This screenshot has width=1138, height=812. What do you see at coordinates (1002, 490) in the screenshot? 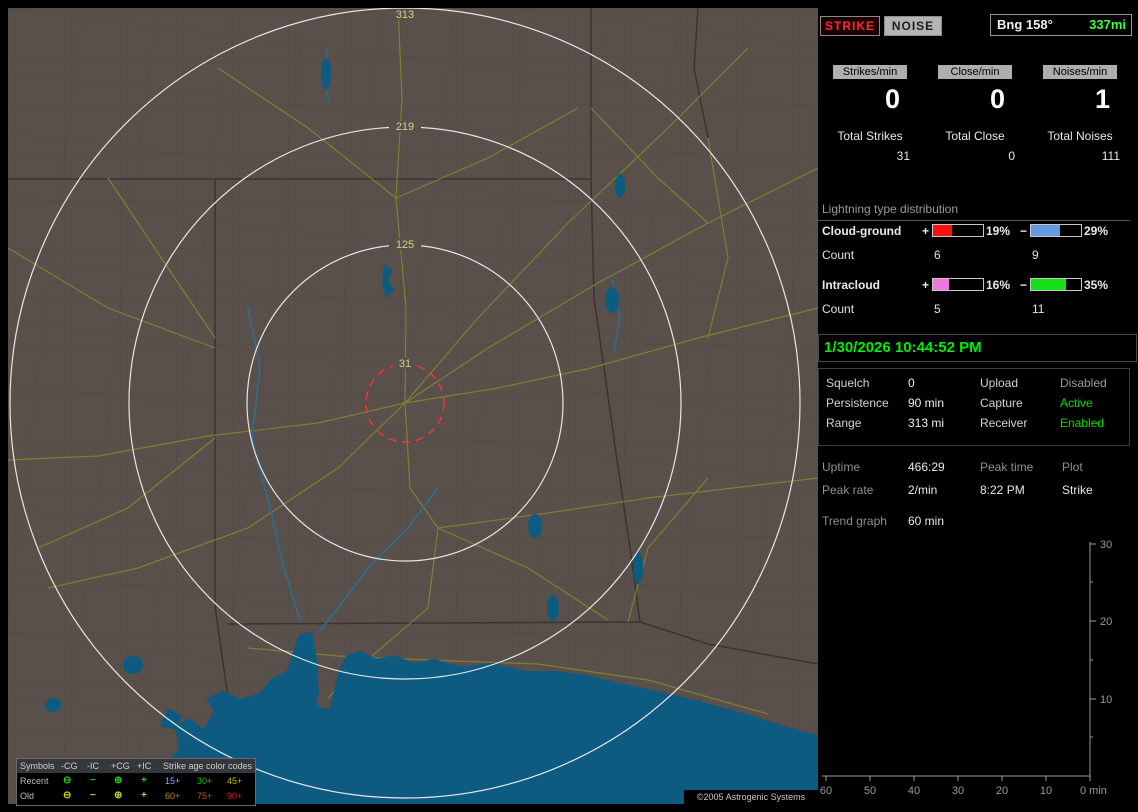
I see `peak-time-value: 8:22 PM` at bounding box center [1002, 490].